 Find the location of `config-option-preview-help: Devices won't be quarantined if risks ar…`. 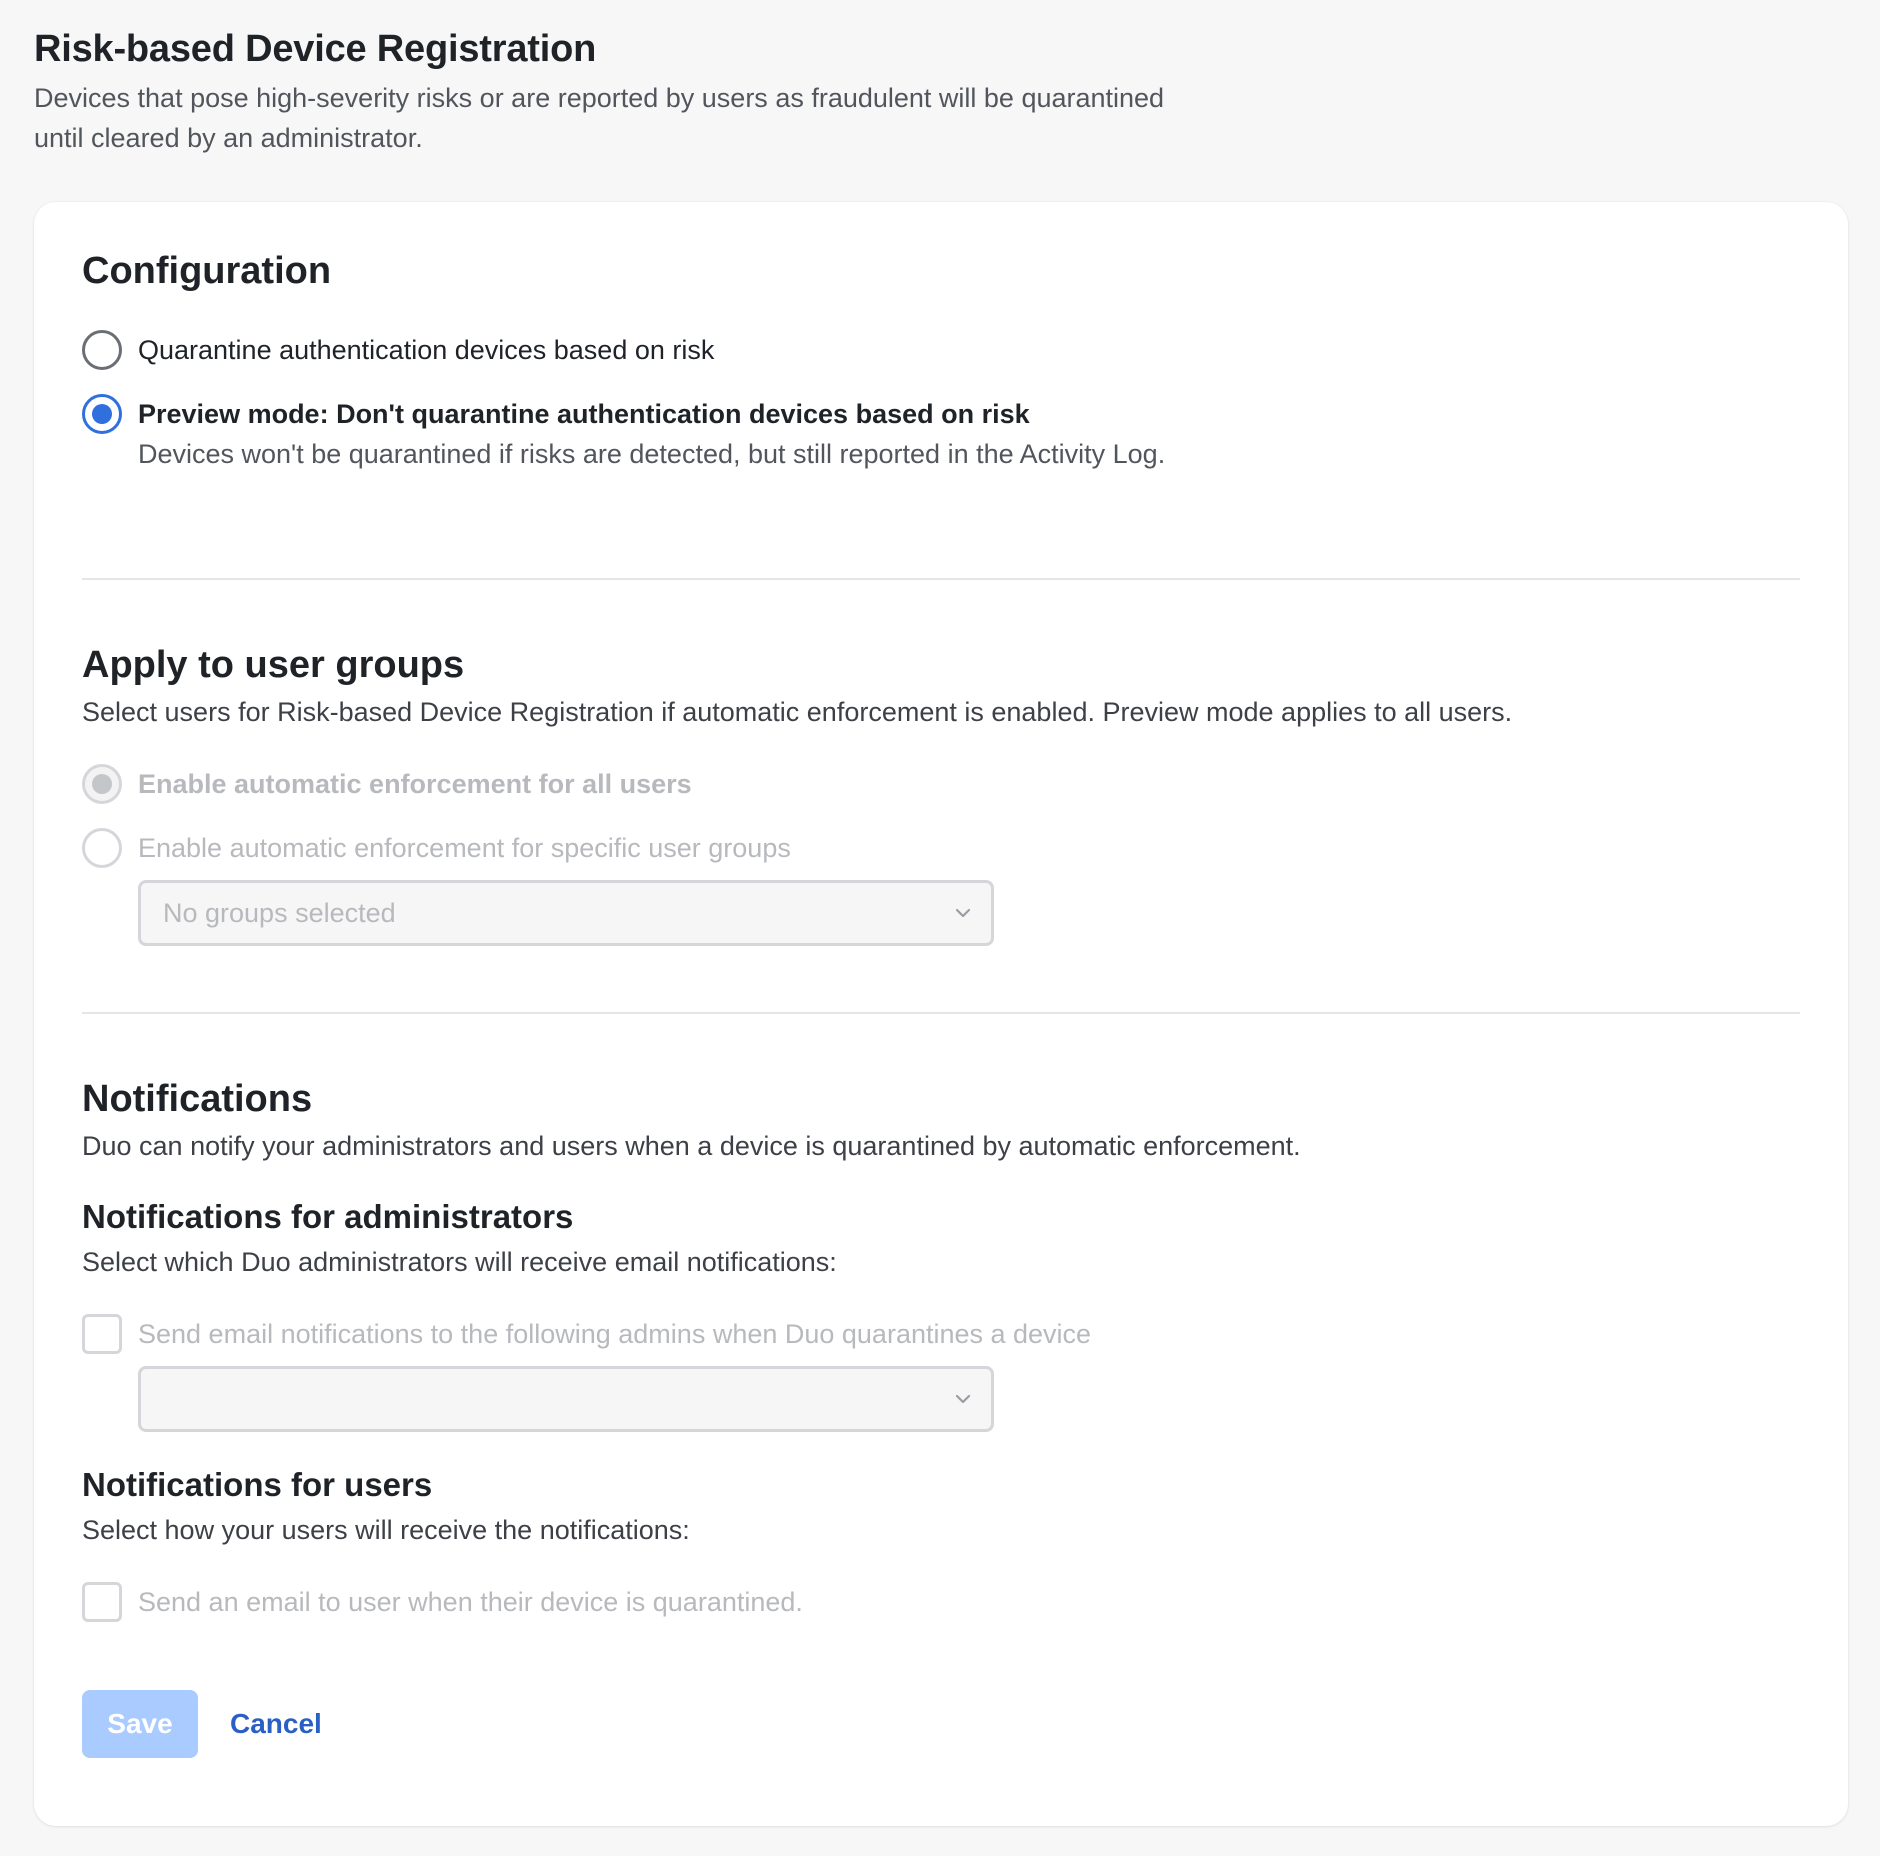

config-option-preview-help: Devices won't be quarantined if risks ar… is located at coordinates (652, 454).